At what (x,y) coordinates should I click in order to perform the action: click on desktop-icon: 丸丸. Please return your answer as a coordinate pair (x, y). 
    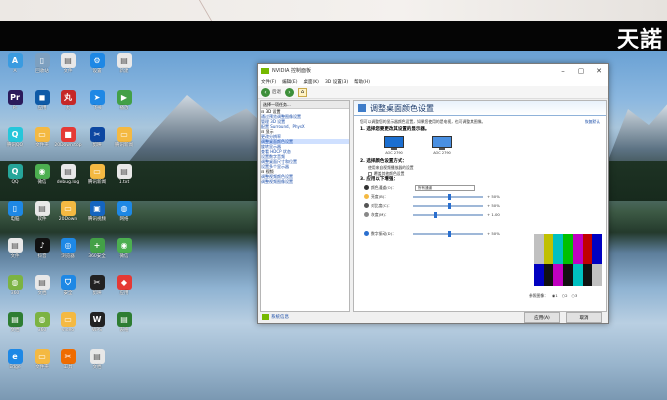
    Looking at the image, I should click on (68, 100).